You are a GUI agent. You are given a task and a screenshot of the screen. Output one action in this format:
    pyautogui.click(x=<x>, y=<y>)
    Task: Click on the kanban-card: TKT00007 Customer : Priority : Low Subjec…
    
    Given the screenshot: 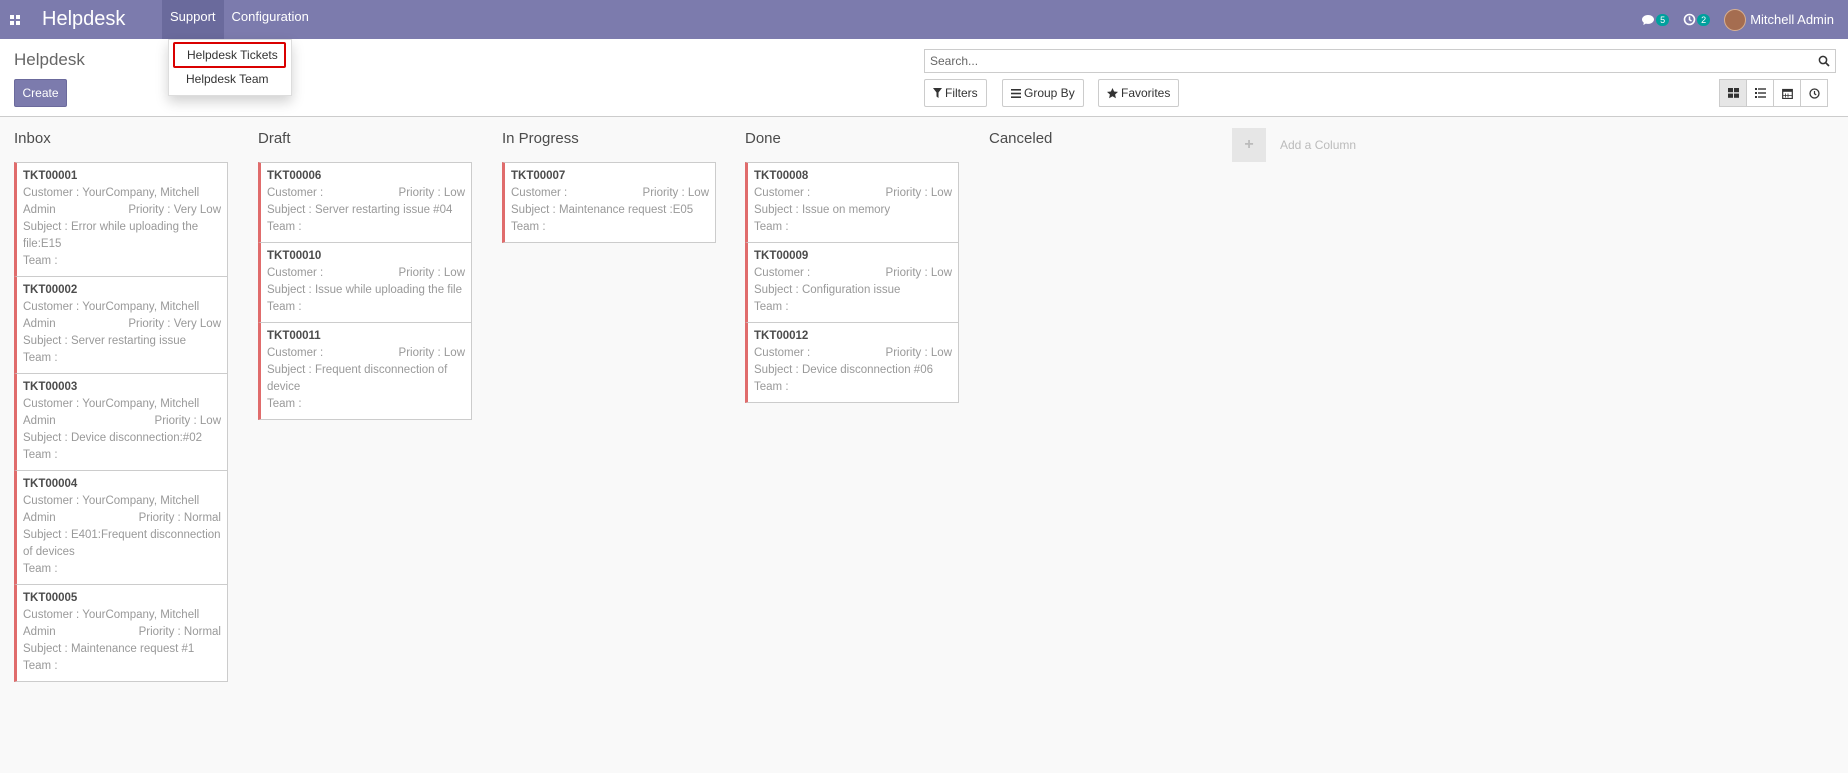 What is the action you would take?
    pyautogui.click(x=609, y=202)
    